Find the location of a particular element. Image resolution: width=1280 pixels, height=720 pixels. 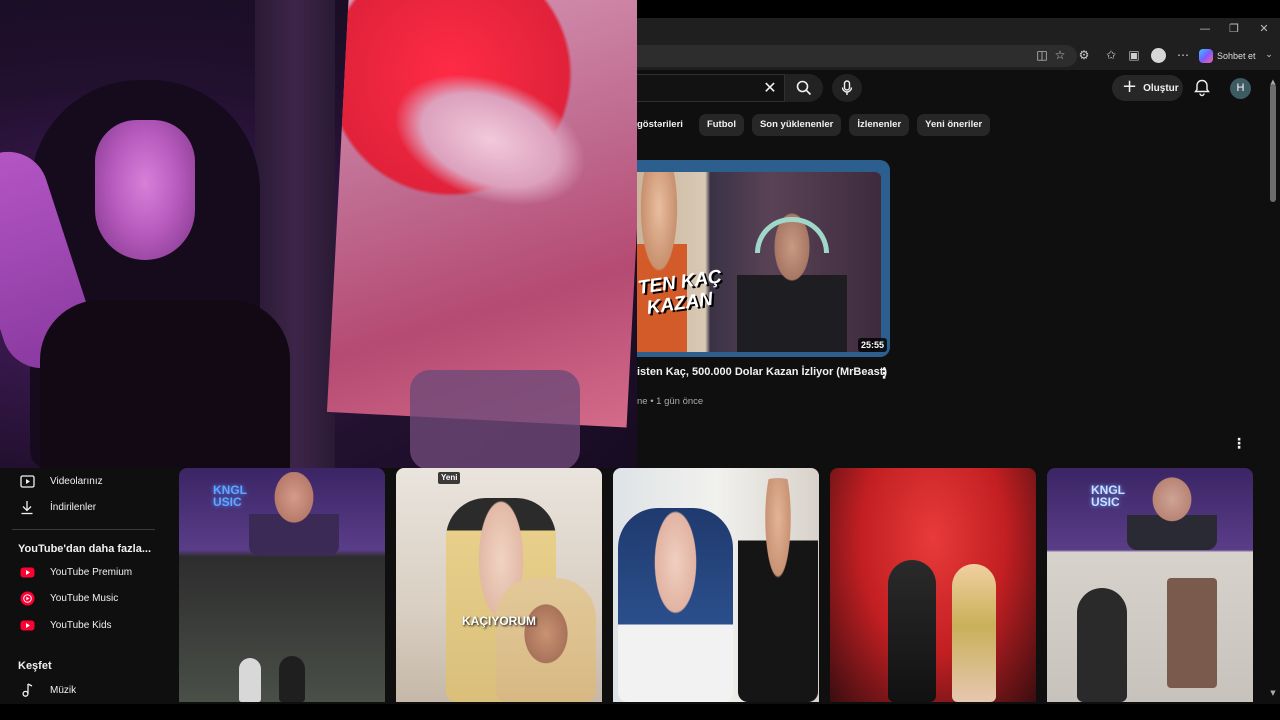

voice-search-button is located at coordinates (847, 88).